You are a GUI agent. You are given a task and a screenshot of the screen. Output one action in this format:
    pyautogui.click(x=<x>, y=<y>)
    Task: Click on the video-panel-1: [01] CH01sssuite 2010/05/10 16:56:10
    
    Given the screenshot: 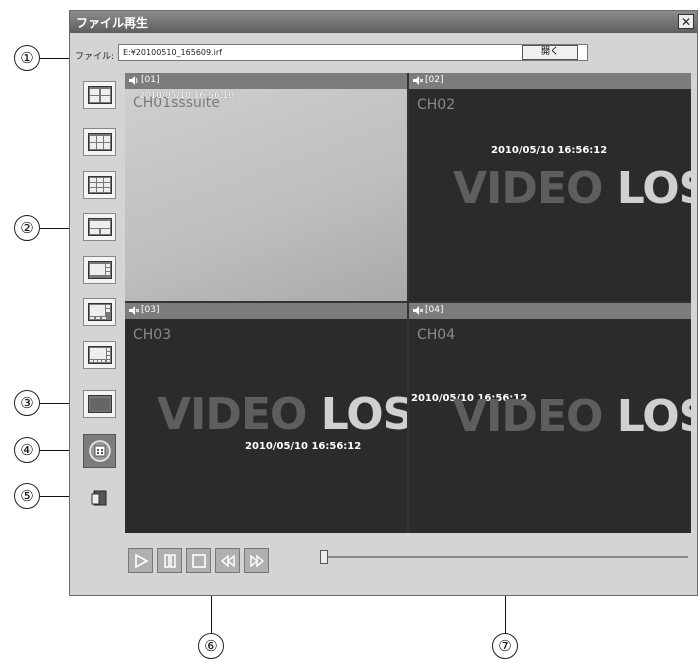 What is the action you would take?
    pyautogui.click(x=266, y=187)
    